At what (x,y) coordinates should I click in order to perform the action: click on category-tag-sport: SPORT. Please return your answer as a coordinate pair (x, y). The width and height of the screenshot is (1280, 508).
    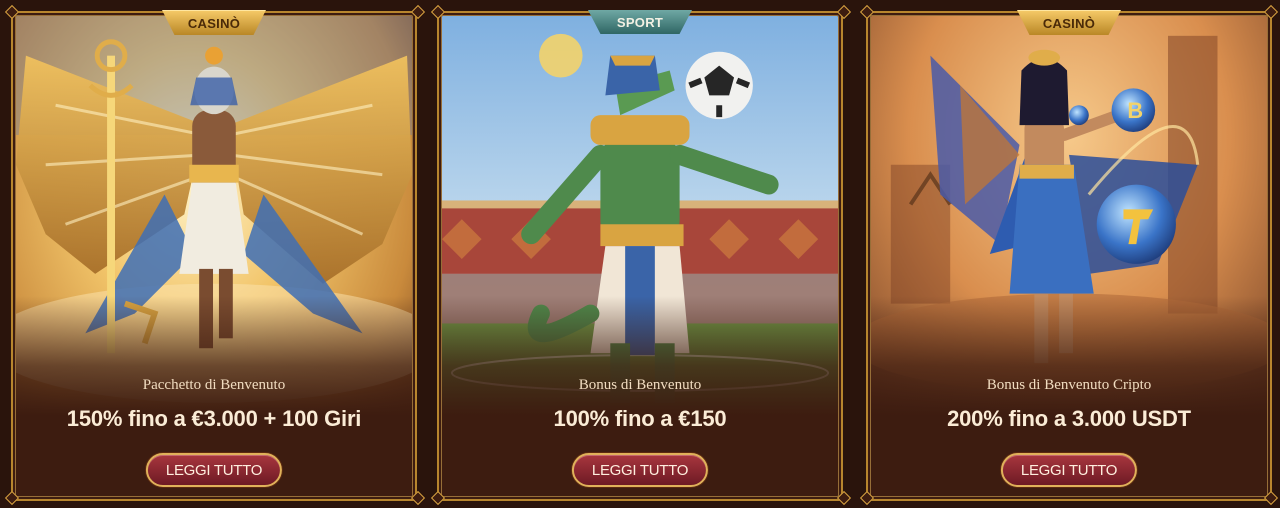
    Looking at the image, I should click on (640, 22).